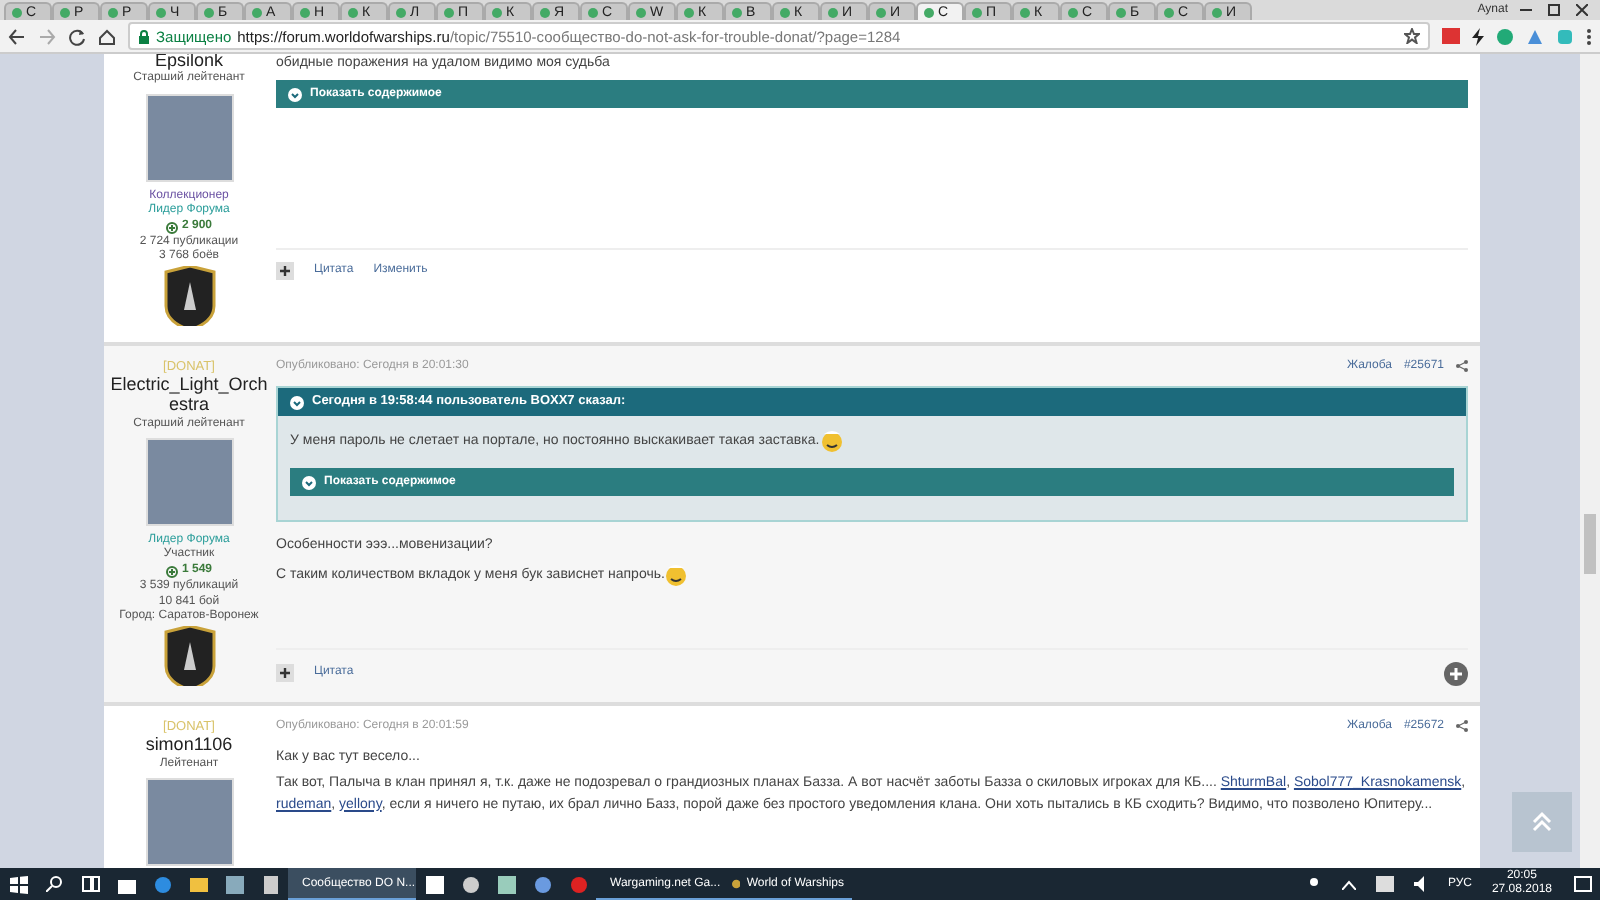  What do you see at coordinates (77, 36) in the screenshot?
I see `reload-icon` at bounding box center [77, 36].